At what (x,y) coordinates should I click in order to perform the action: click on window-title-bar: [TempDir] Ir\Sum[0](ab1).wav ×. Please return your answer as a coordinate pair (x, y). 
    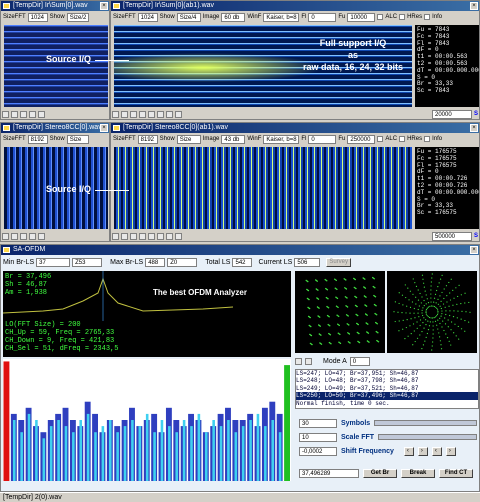
    Looking at the image, I should click on (295, 6).